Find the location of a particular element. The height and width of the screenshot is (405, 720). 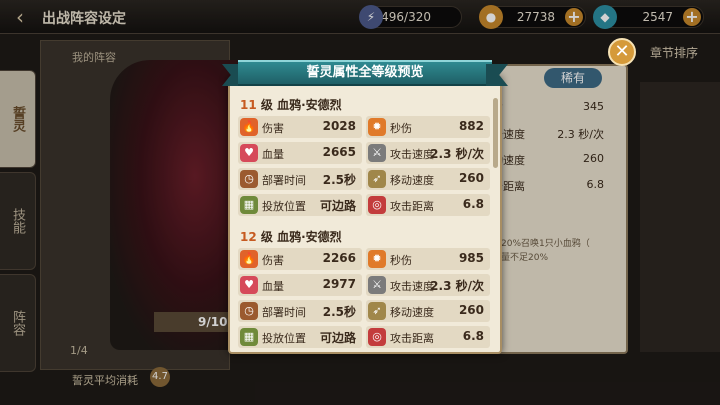

back-arrow-icon: ‹ is located at coordinates (20, 17).